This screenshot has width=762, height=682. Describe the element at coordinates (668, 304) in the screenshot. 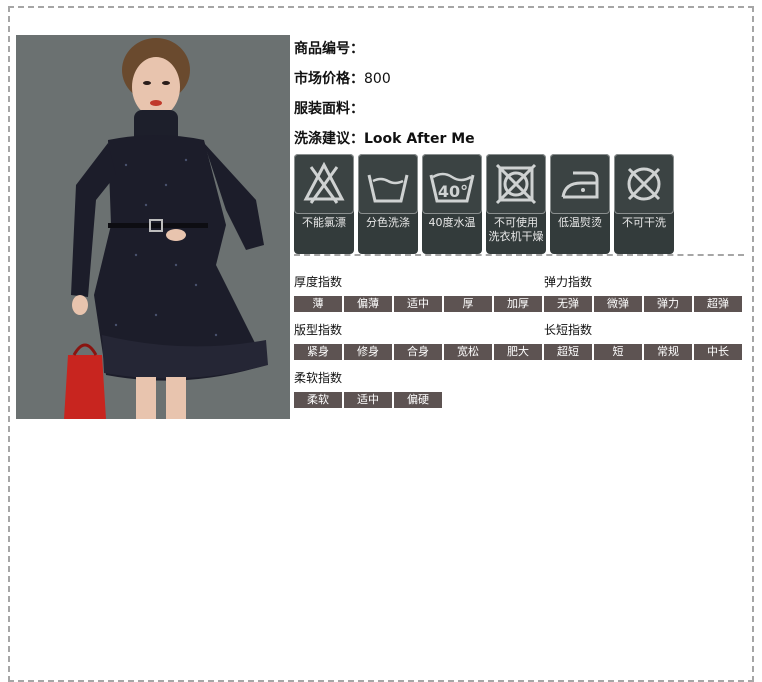

I see `elasticity-option: 弹力` at that location.